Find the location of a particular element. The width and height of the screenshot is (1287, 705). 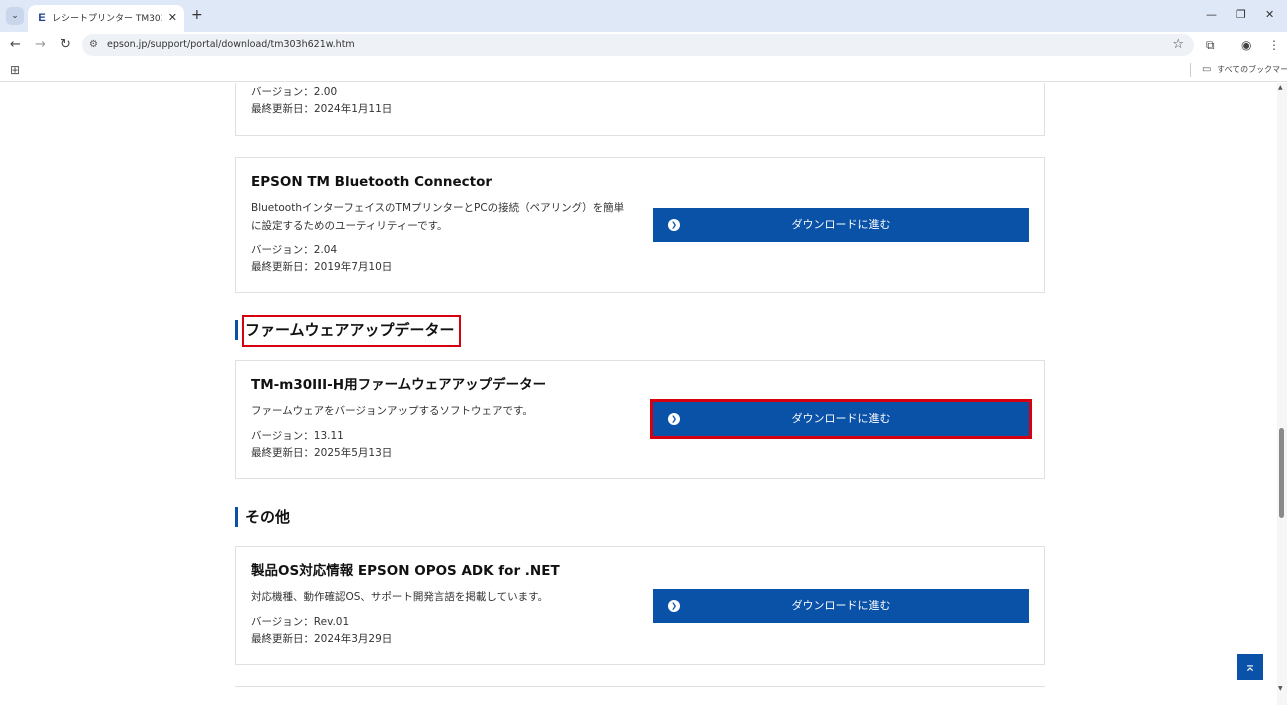

tab-active: E レシートプリンター TM303H621W ✕ is located at coordinates (106, 18).